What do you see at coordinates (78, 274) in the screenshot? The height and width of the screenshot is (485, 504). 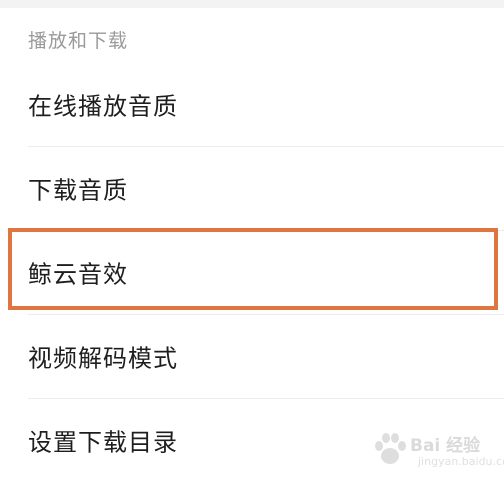 I see `setting-item-label: 鲸云音效` at bounding box center [78, 274].